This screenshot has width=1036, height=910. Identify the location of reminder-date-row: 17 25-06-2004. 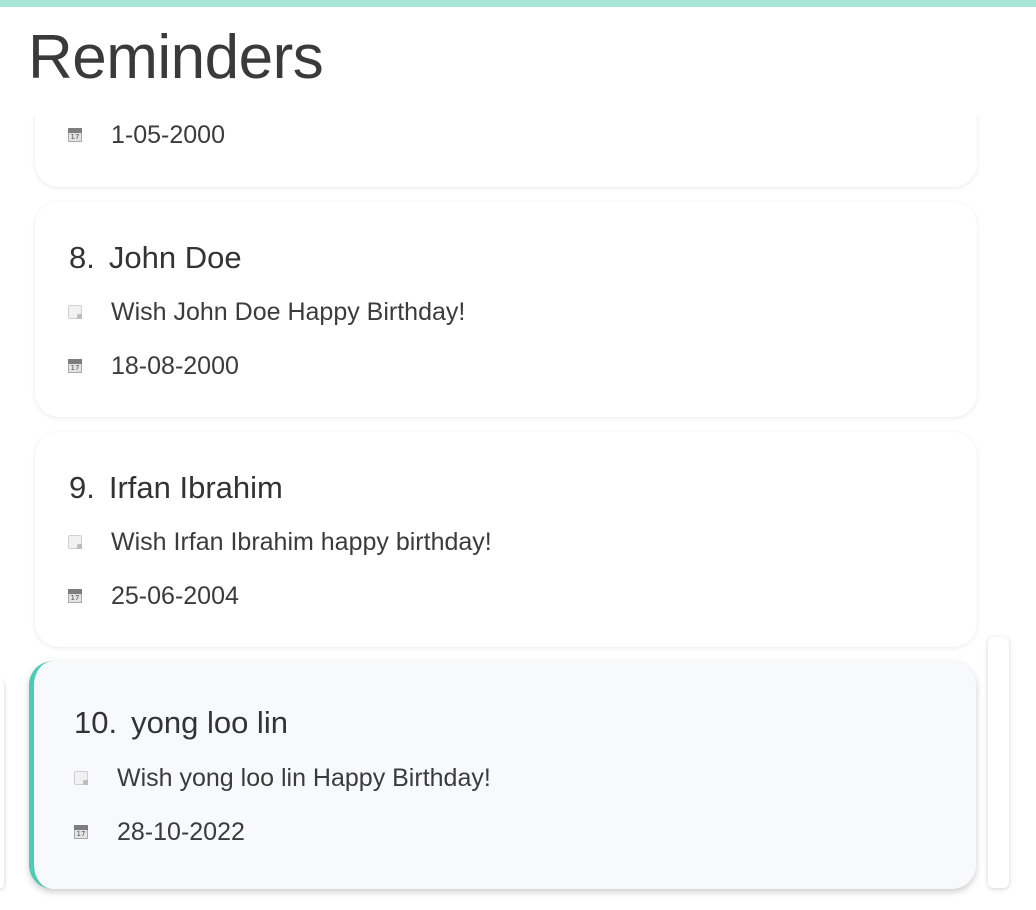
(153, 596).